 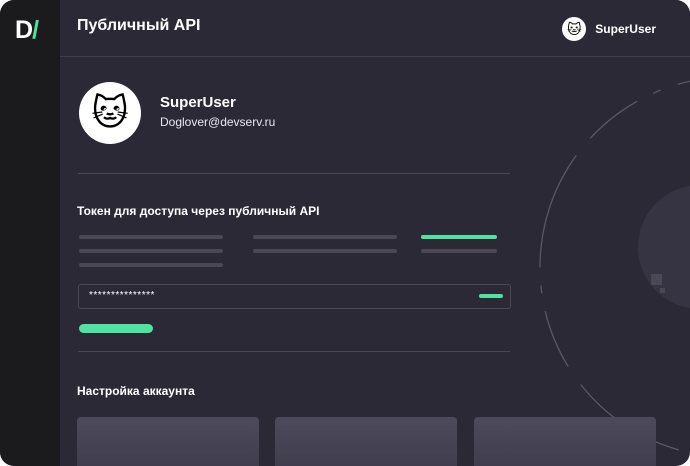 What do you see at coordinates (139, 25) in the screenshot?
I see `page-title: Публичный API` at bounding box center [139, 25].